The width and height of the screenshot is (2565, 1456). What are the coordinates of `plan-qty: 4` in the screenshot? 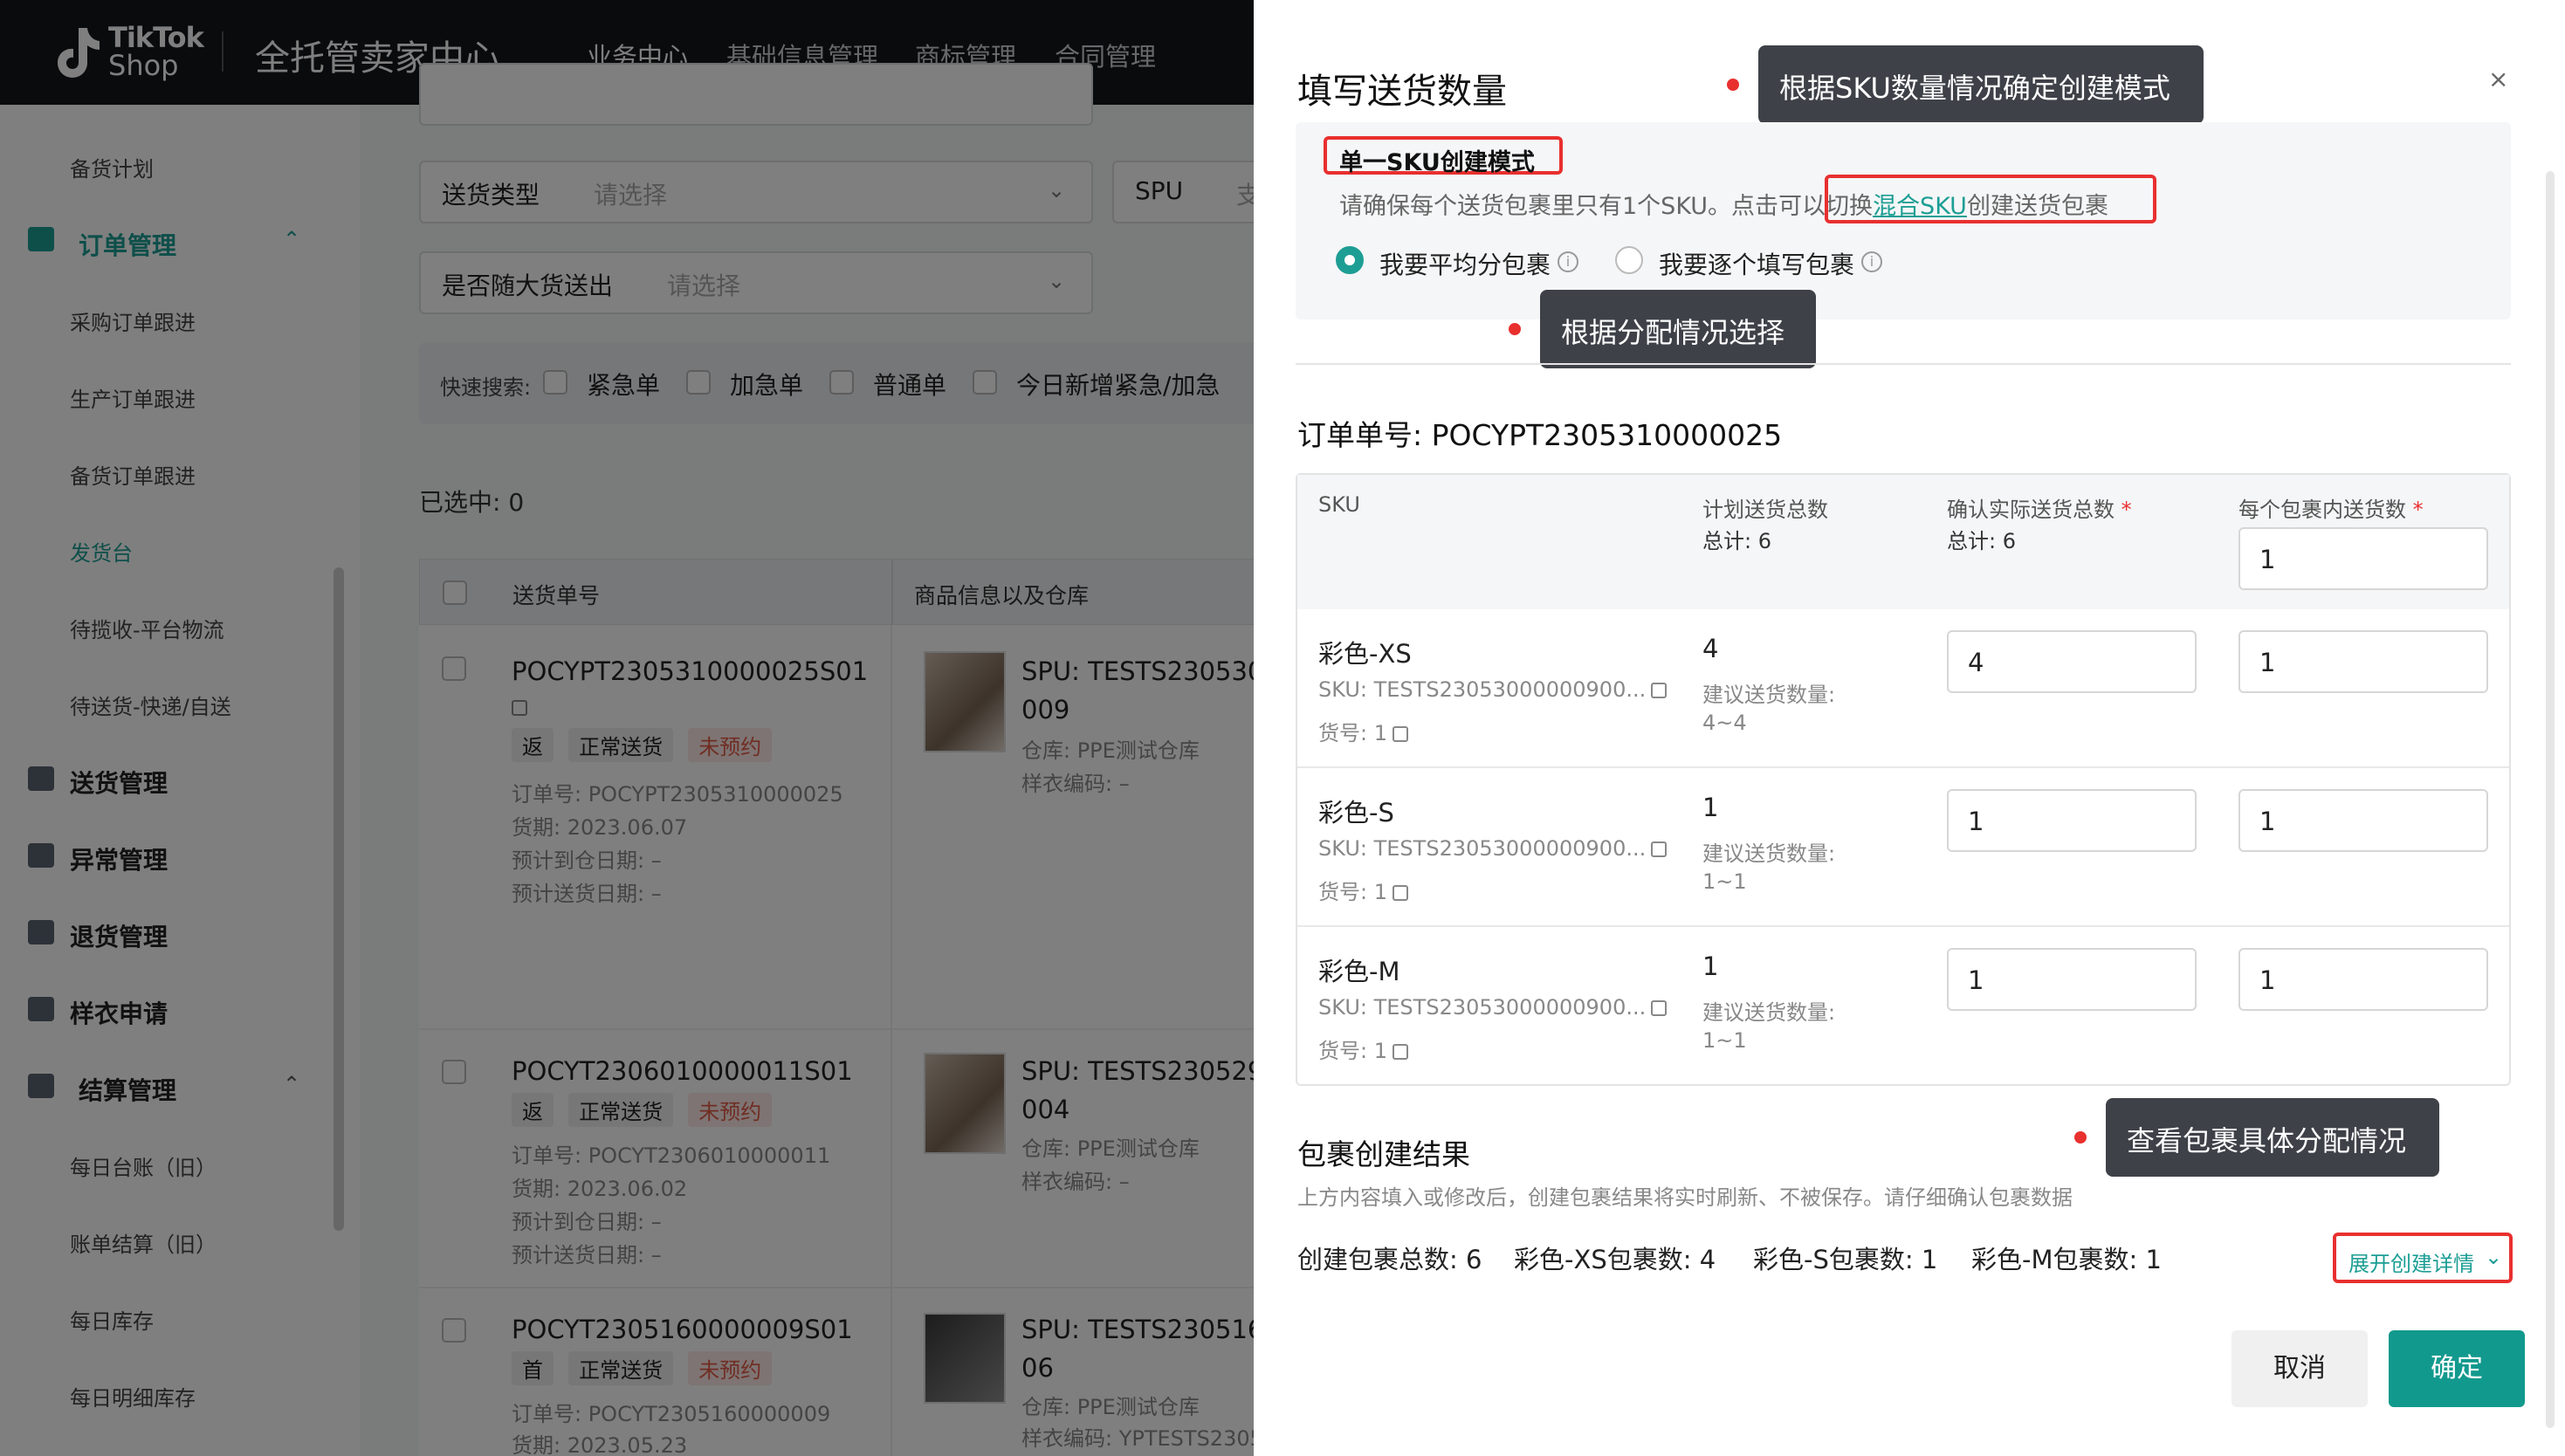 It's located at (1710, 648).